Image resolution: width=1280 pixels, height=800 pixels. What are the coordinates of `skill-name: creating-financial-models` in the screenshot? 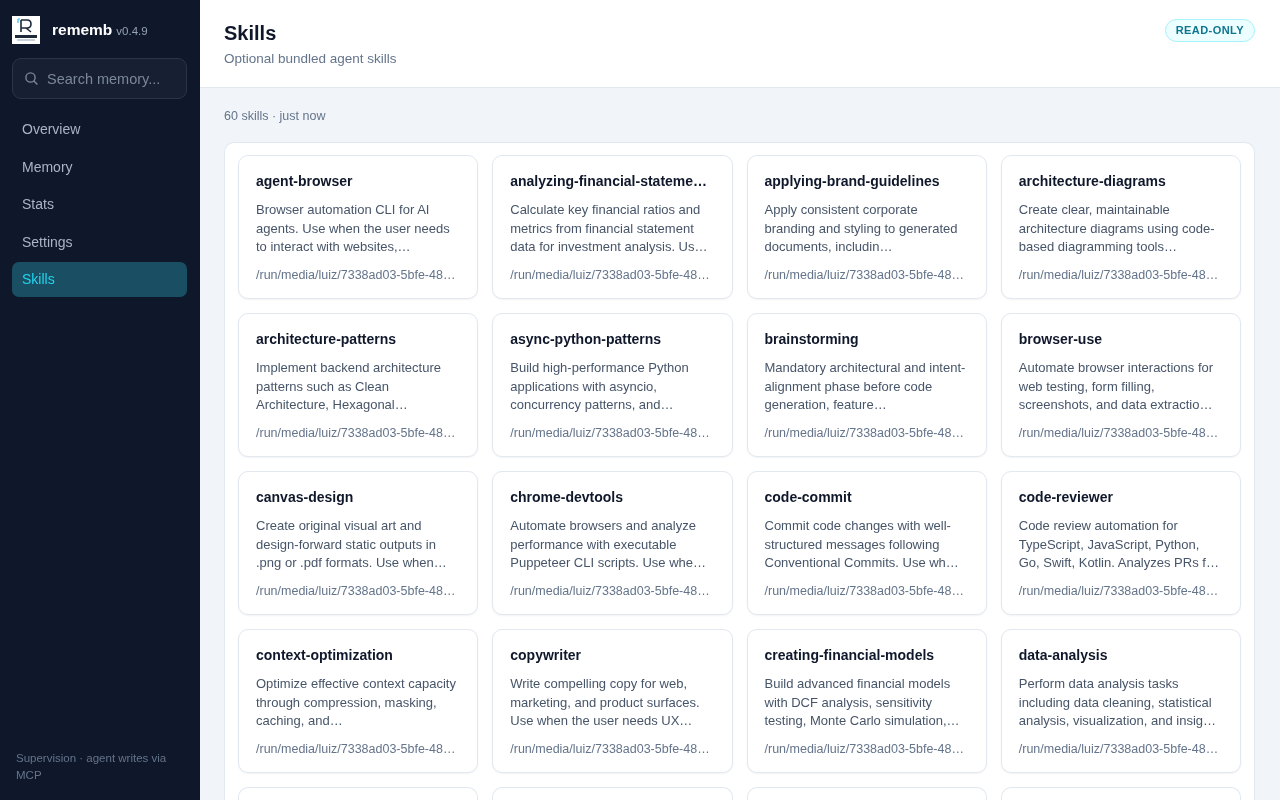 It's located at (850, 655).